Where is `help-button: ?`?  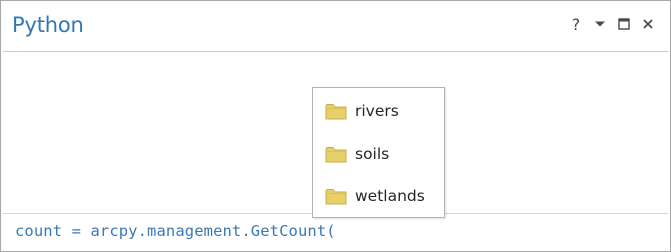
help-button: ? is located at coordinates (576, 24).